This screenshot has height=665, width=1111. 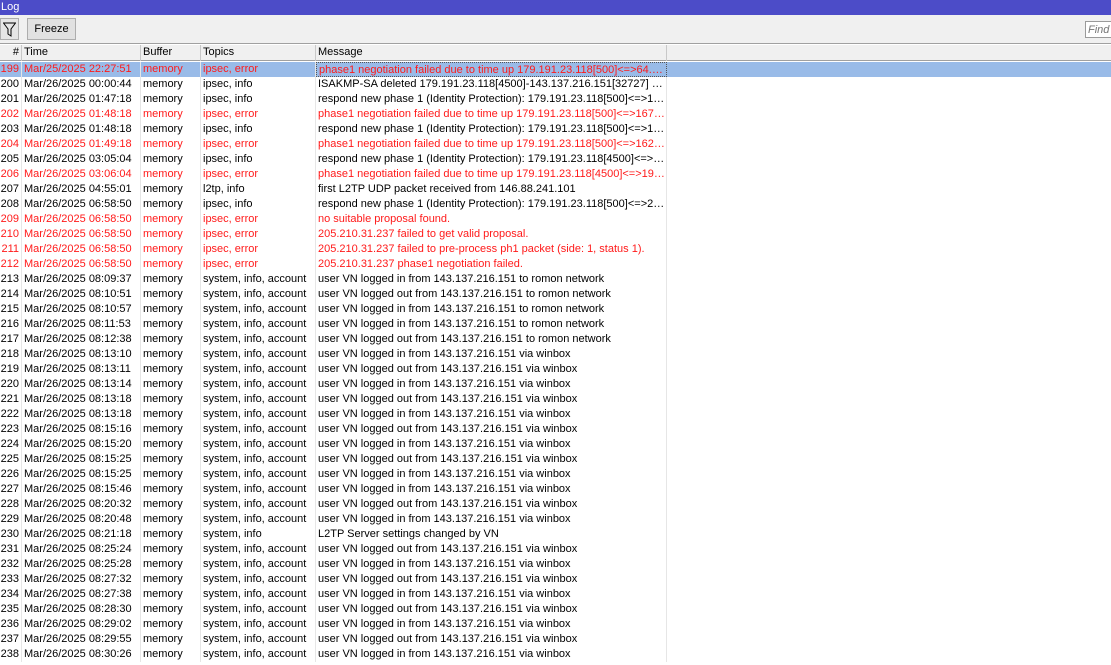 What do you see at coordinates (11, 129) in the screenshot?
I see `row-number: 203` at bounding box center [11, 129].